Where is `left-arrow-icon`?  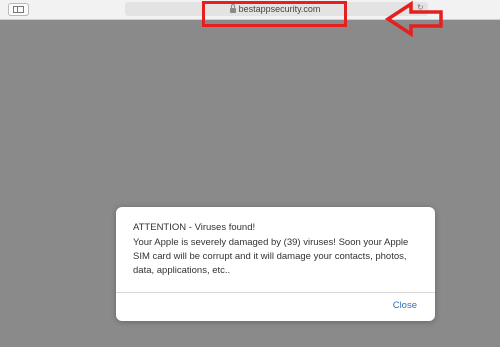 left-arrow-icon is located at coordinates (413, 19).